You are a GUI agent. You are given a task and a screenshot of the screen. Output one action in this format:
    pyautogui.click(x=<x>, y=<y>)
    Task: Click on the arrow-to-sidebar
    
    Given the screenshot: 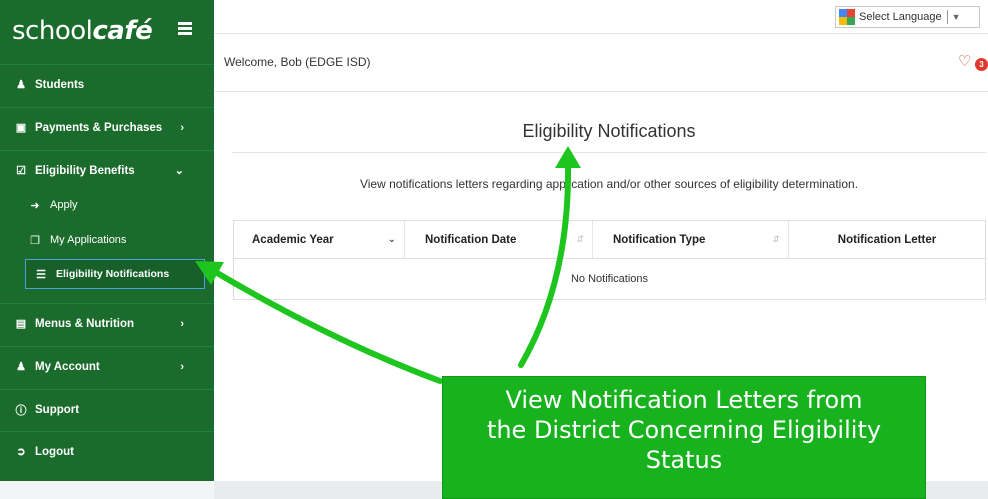 What is the action you would take?
    pyautogui.click(x=326, y=325)
    